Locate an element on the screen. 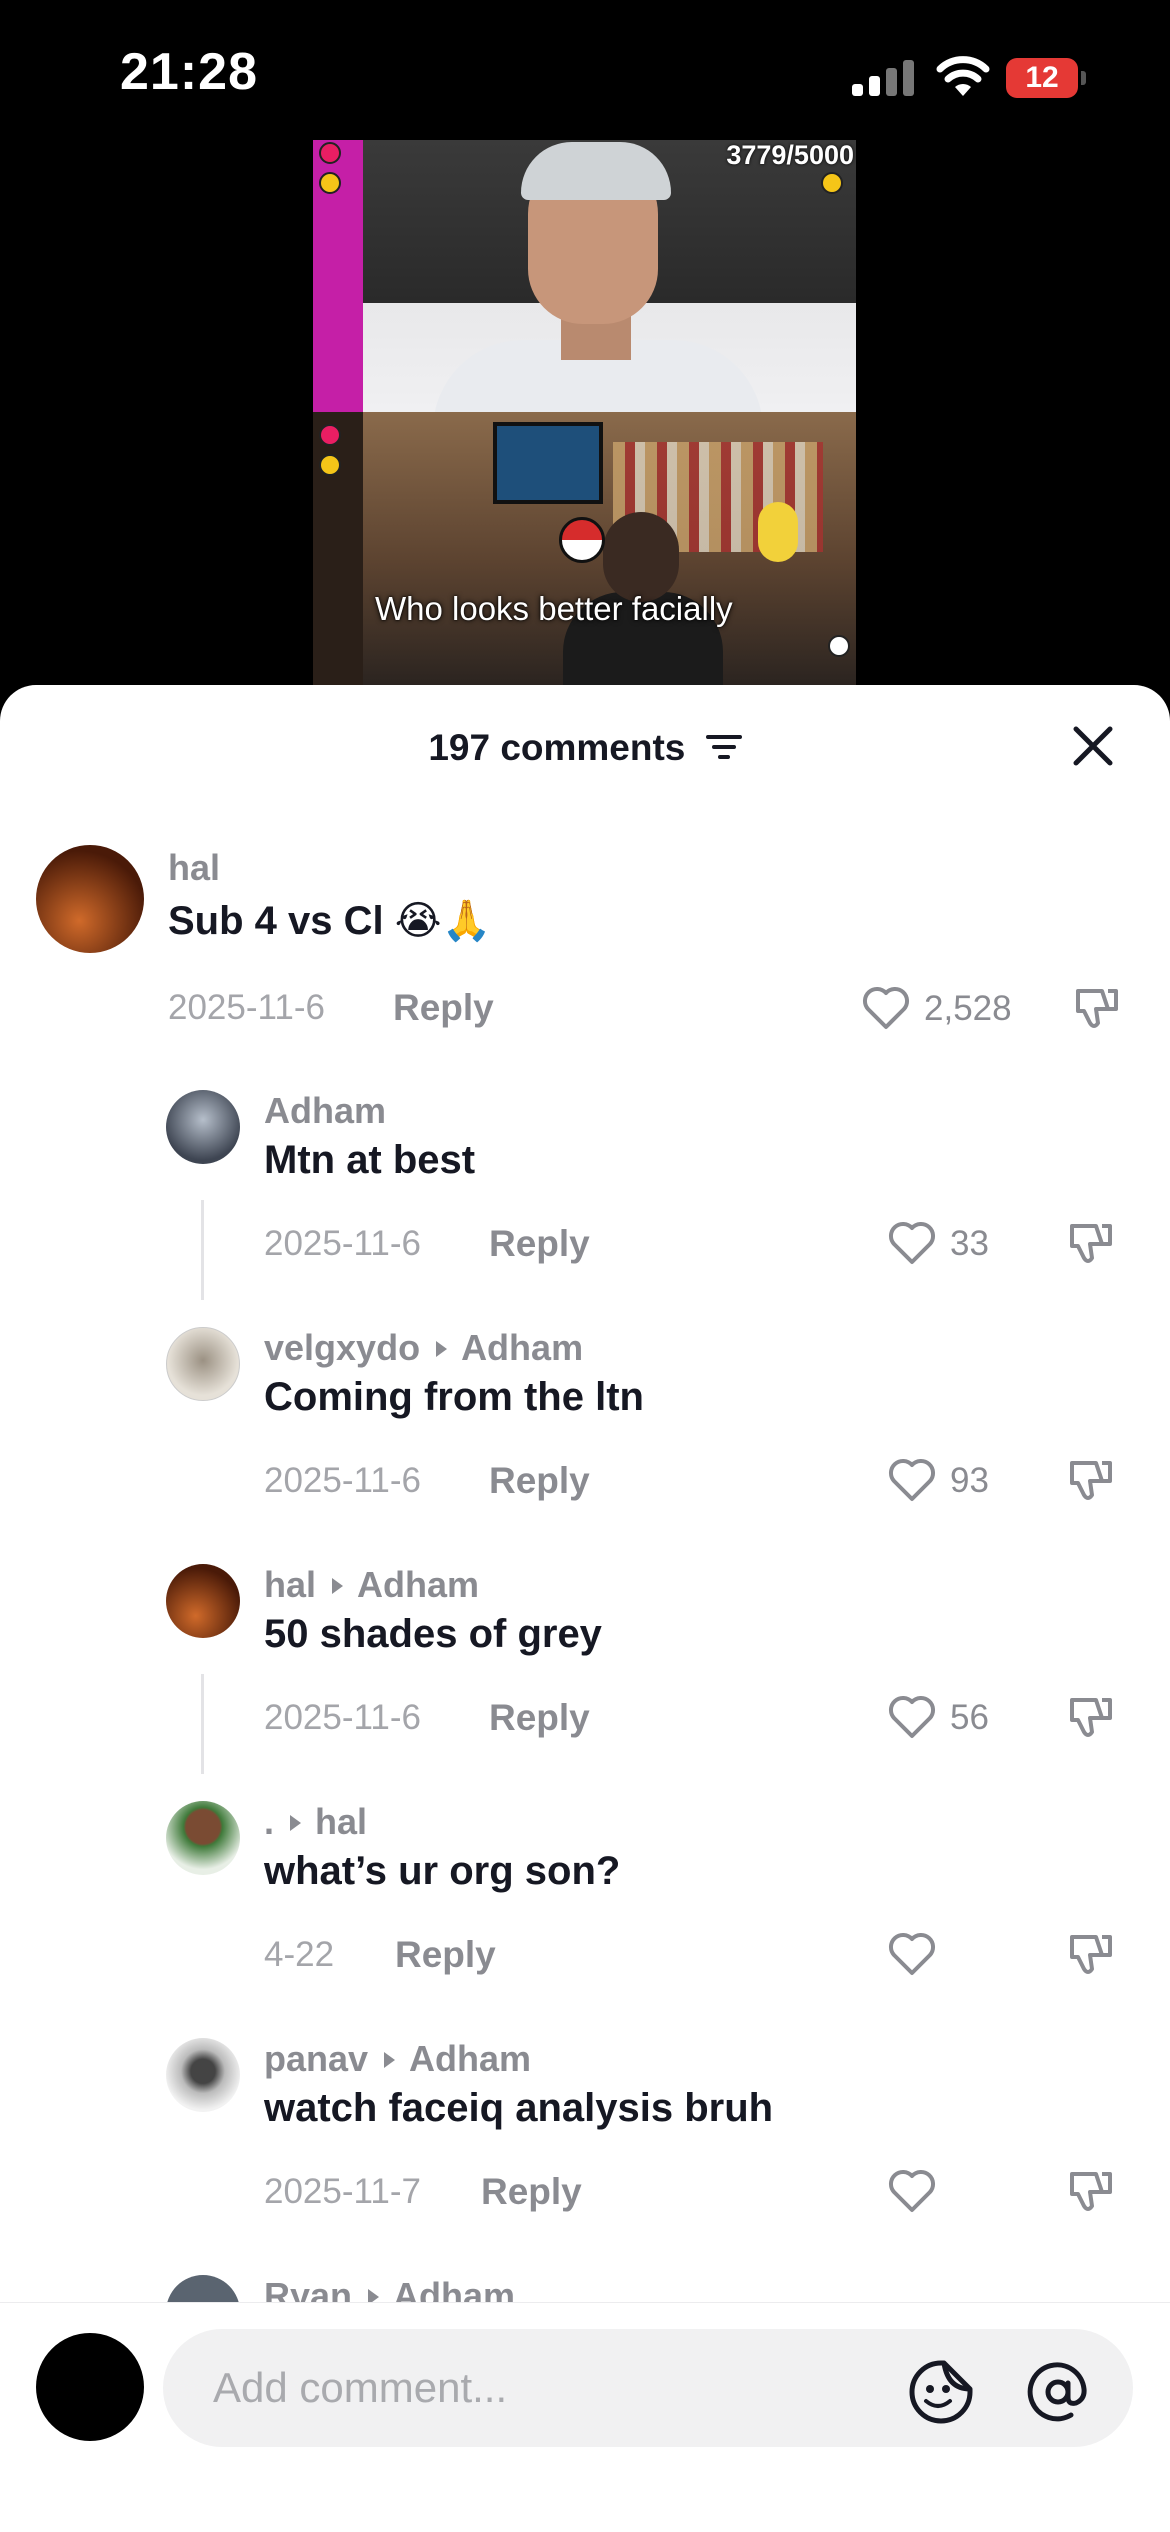 This screenshot has height=2532, width=1170. comments-count-title: 197 comments is located at coordinates (585, 748).